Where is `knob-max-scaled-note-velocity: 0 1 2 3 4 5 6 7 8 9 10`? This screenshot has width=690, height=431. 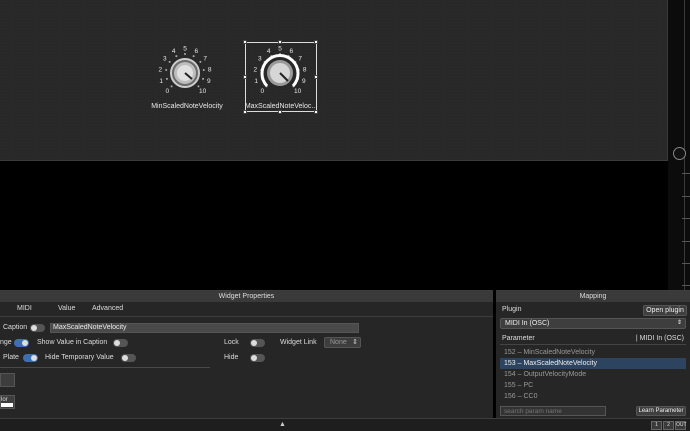 knob-max-scaled-note-velocity: 0 1 2 3 4 5 6 7 8 9 10 is located at coordinates (282, 70).